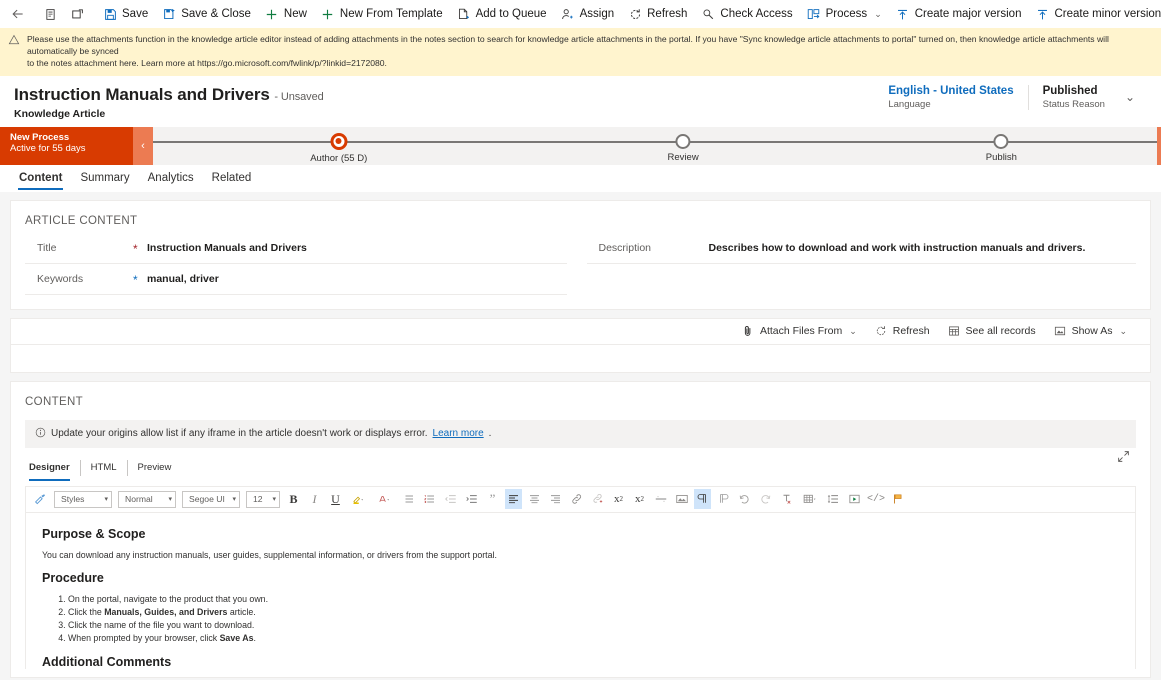 This screenshot has height=680, width=1161. What do you see at coordinates (382, 14) in the screenshot?
I see `new-from-template-button: New From Template` at bounding box center [382, 14].